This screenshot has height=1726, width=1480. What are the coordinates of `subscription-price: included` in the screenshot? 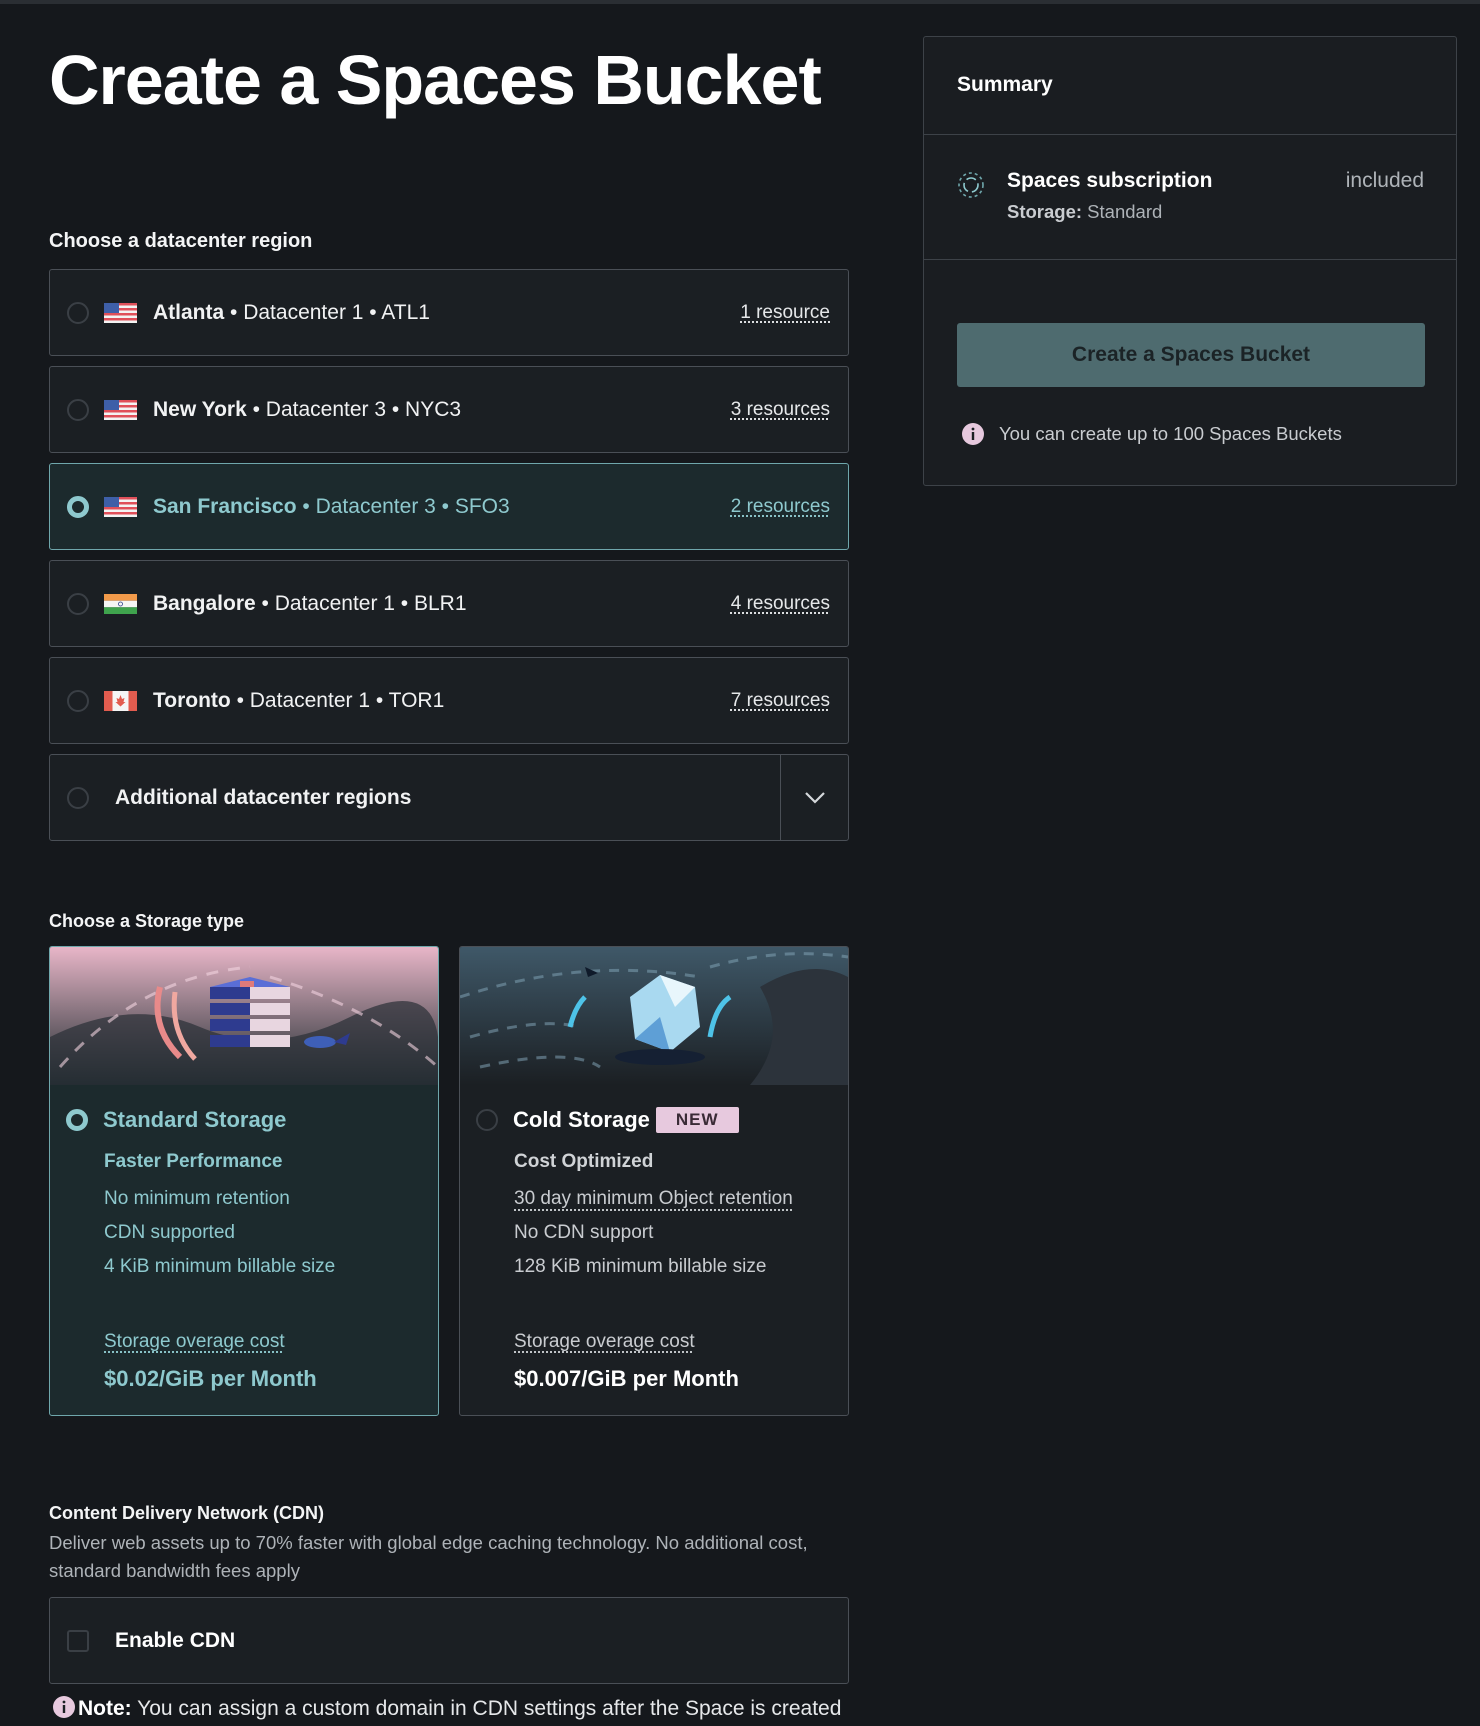 It's located at (1385, 181).